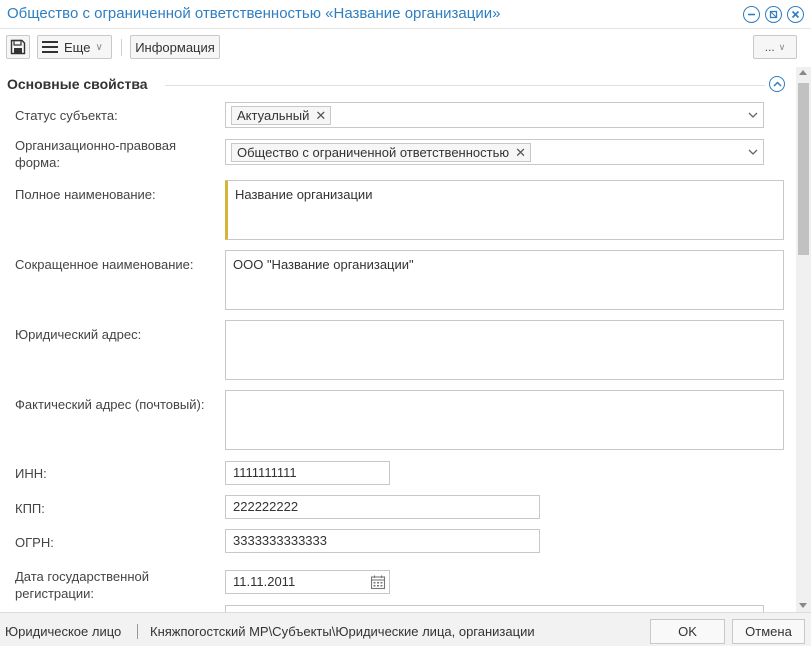 This screenshot has height=646, width=811. Describe the element at coordinates (504, 350) in the screenshot. I see `legal-address-field` at that location.